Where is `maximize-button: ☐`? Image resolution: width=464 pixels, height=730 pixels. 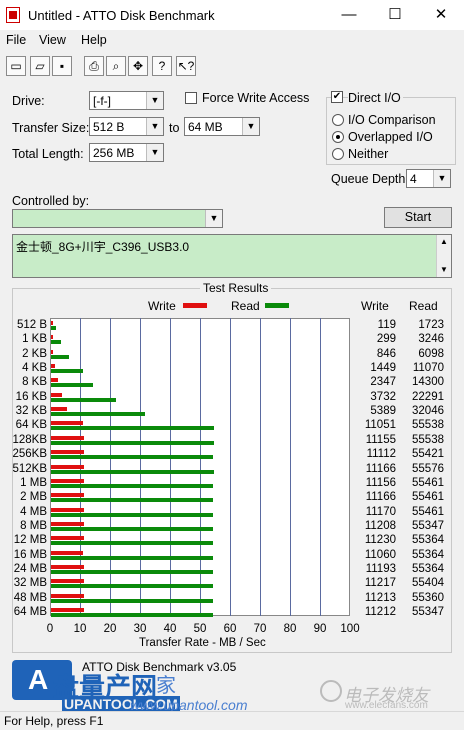 maximize-button: ☐ is located at coordinates (395, 15).